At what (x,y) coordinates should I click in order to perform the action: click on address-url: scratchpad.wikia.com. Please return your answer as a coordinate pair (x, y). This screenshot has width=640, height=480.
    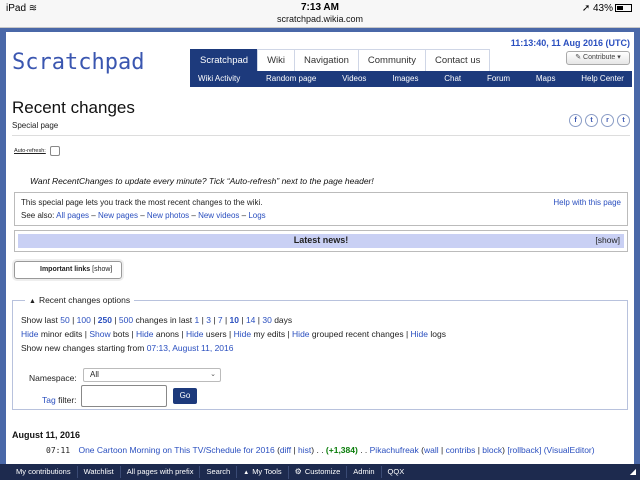
    Looking at the image, I should click on (320, 19).